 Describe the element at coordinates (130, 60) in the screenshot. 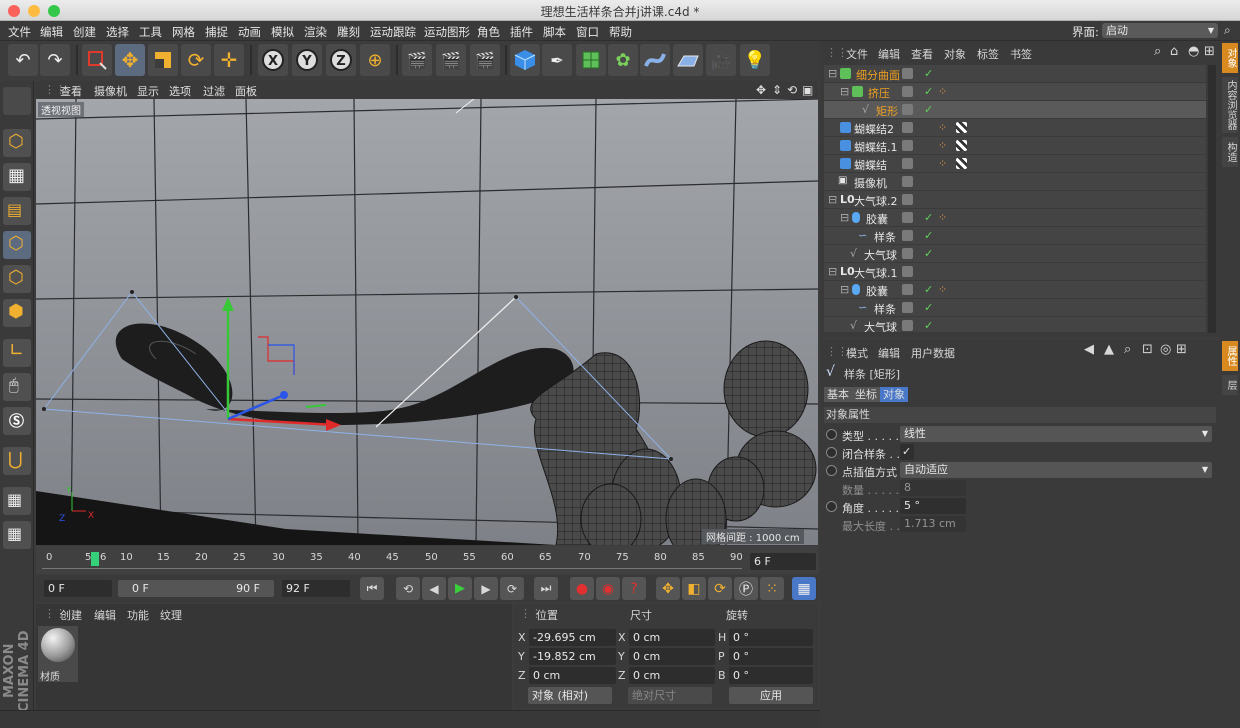

I see `move-tool-button: ✥` at that location.